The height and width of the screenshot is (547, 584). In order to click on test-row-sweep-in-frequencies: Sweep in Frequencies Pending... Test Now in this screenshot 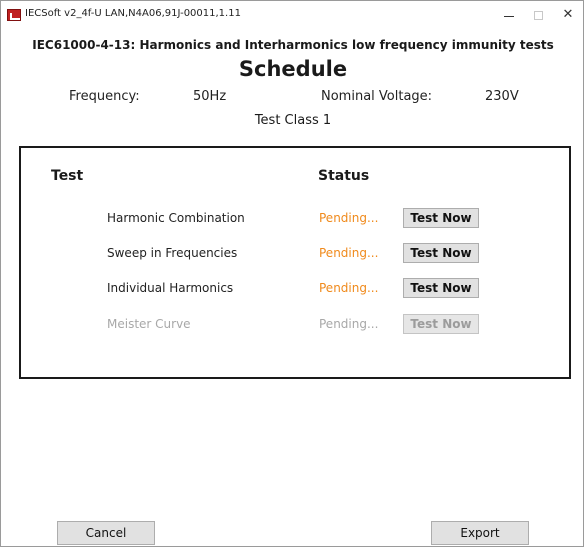, I will do `click(295, 254)`.